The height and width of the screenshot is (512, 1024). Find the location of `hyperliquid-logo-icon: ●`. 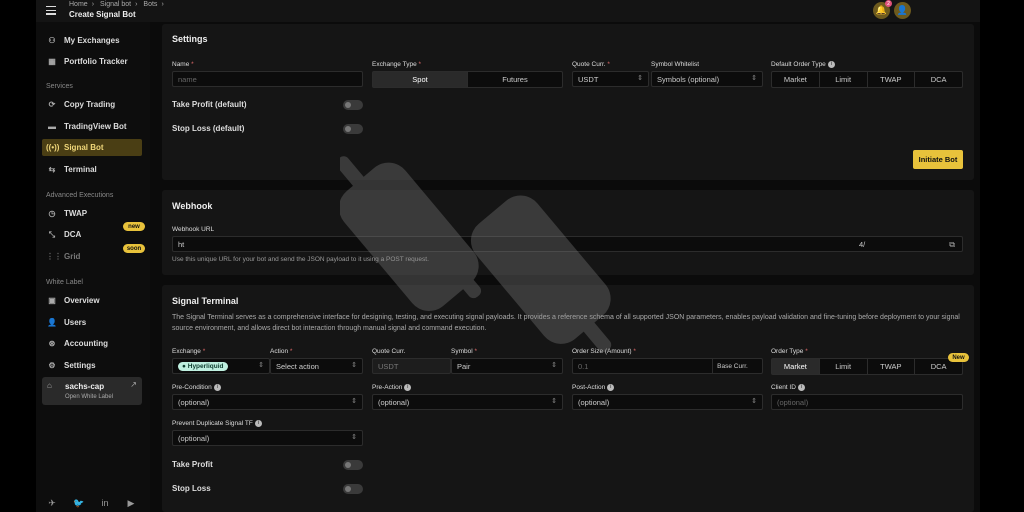

hyperliquid-logo-icon: ● is located at coordinates (184, 366).